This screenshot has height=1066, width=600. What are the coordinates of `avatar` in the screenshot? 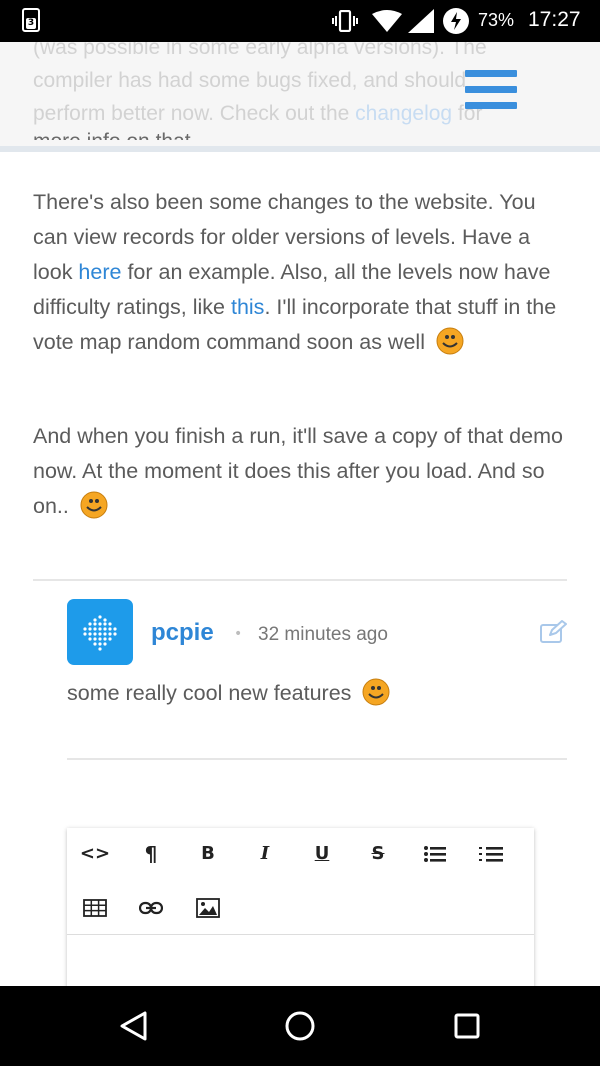 It's located at (100, 632).